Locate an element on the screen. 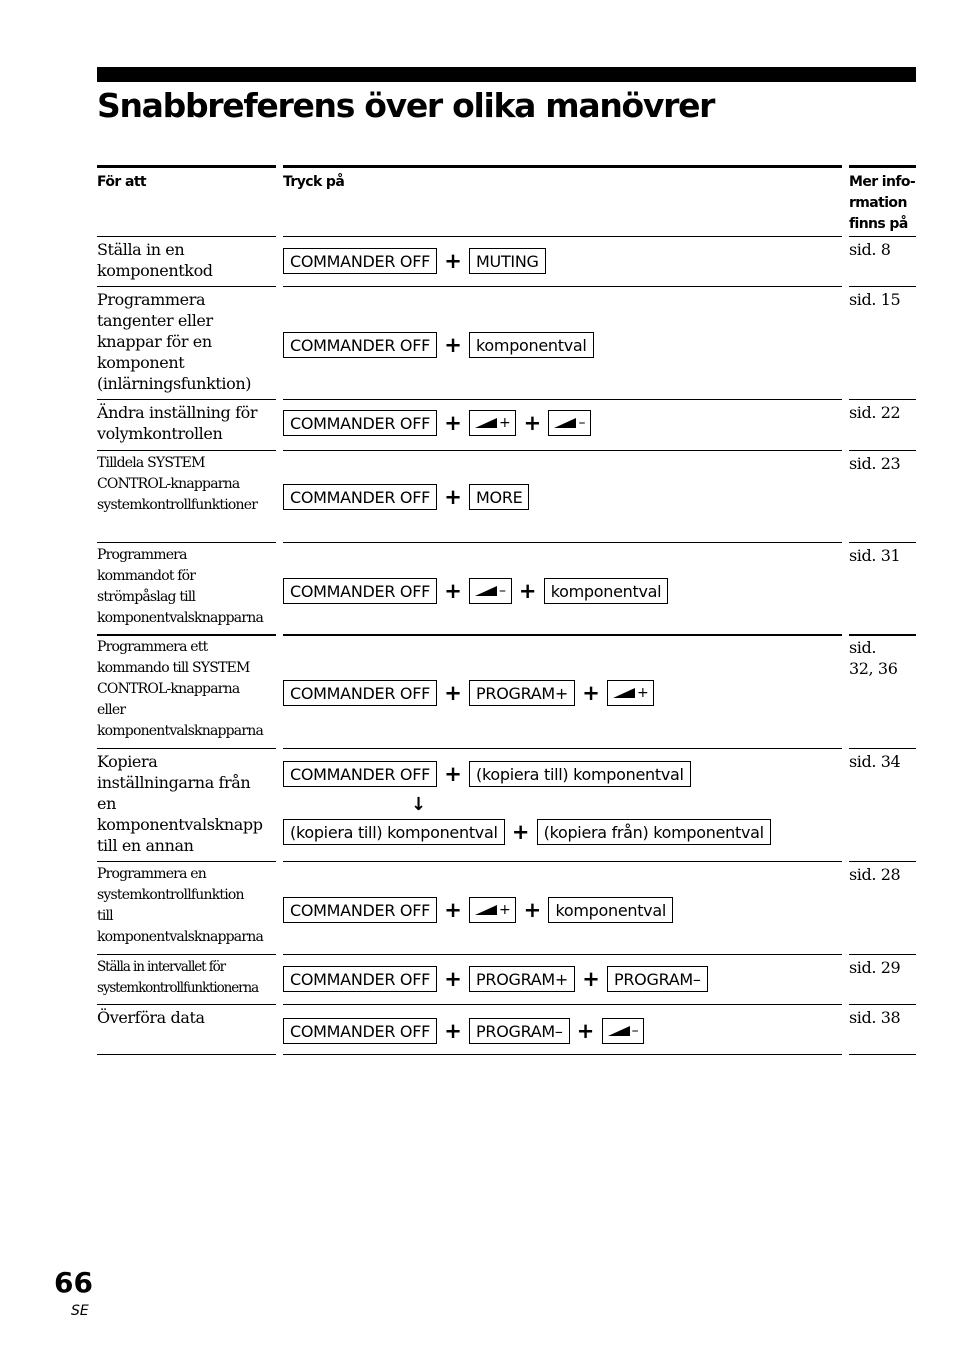 The width and height of the screenshot is (954, 1357). key-combination: COMMANDER OFF + + + komponentval is located at coordinates (478, 910).